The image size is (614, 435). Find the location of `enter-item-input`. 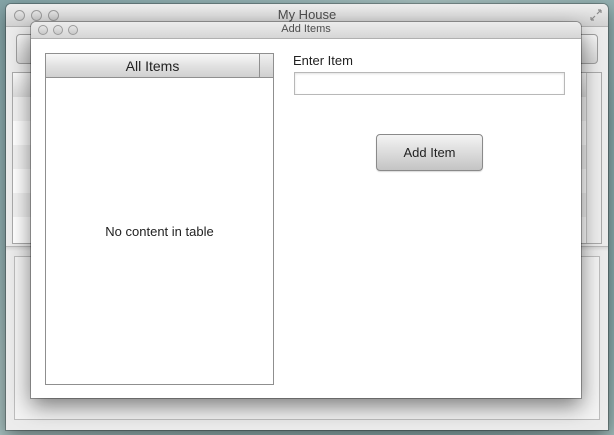

enter-item-input is located at coordinates (429, 83).